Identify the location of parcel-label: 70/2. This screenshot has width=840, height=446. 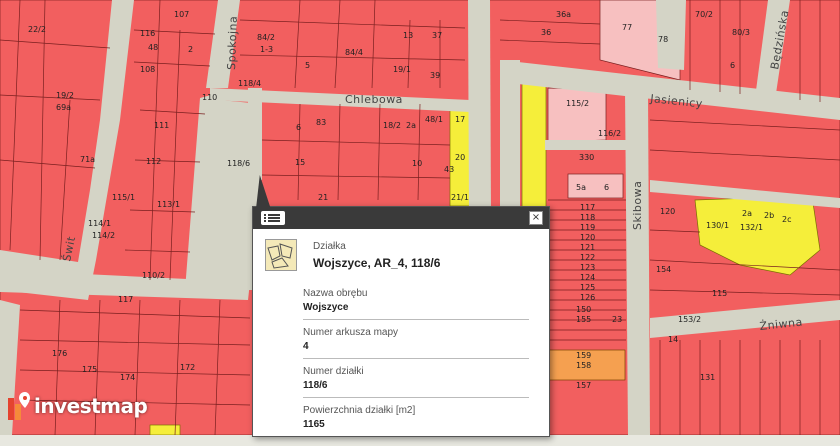
(704, 14).